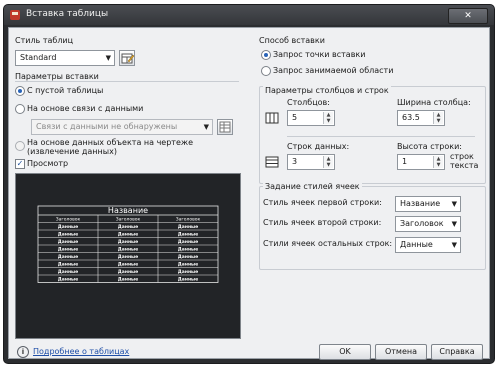  Describe the element at coordinates (272, 162) in the screenshot. I see `rows-icon` at that location.